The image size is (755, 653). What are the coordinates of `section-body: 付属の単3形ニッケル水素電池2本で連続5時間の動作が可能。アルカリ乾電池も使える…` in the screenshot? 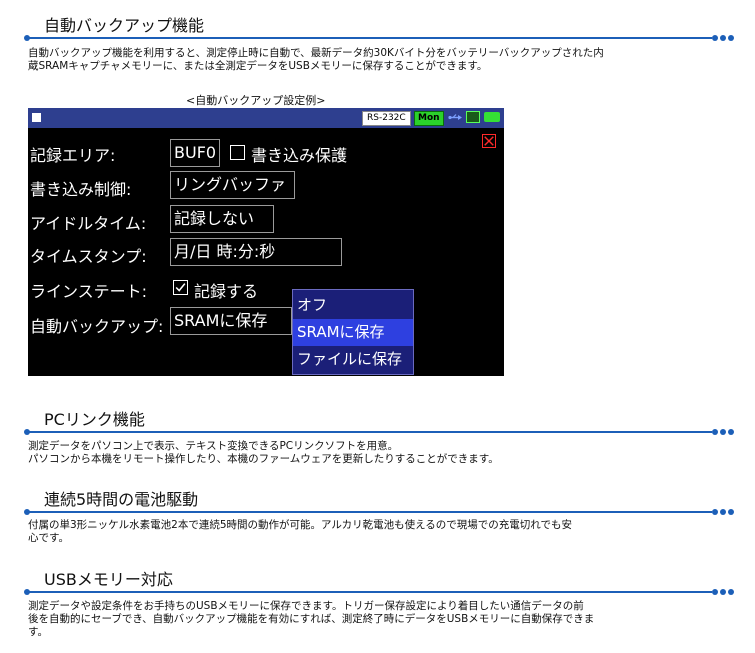 It's located at (384, 532).